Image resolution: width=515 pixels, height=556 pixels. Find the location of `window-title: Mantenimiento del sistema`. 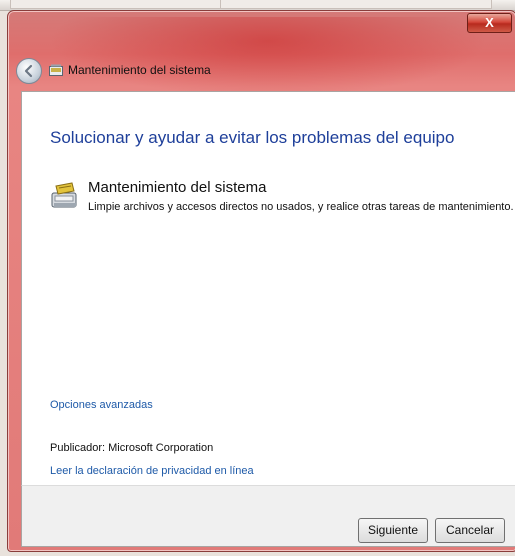

window-title: Mantenimiento del sistema is located at coordinates (139, 70).